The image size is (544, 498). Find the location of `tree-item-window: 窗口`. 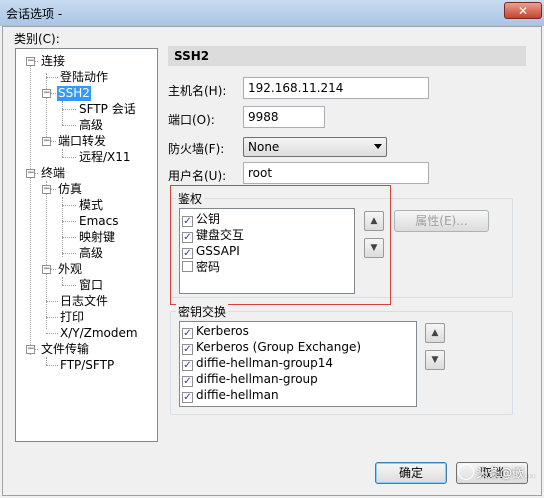

tree-item-window: 窗口 is located at coordinates (91, 285).